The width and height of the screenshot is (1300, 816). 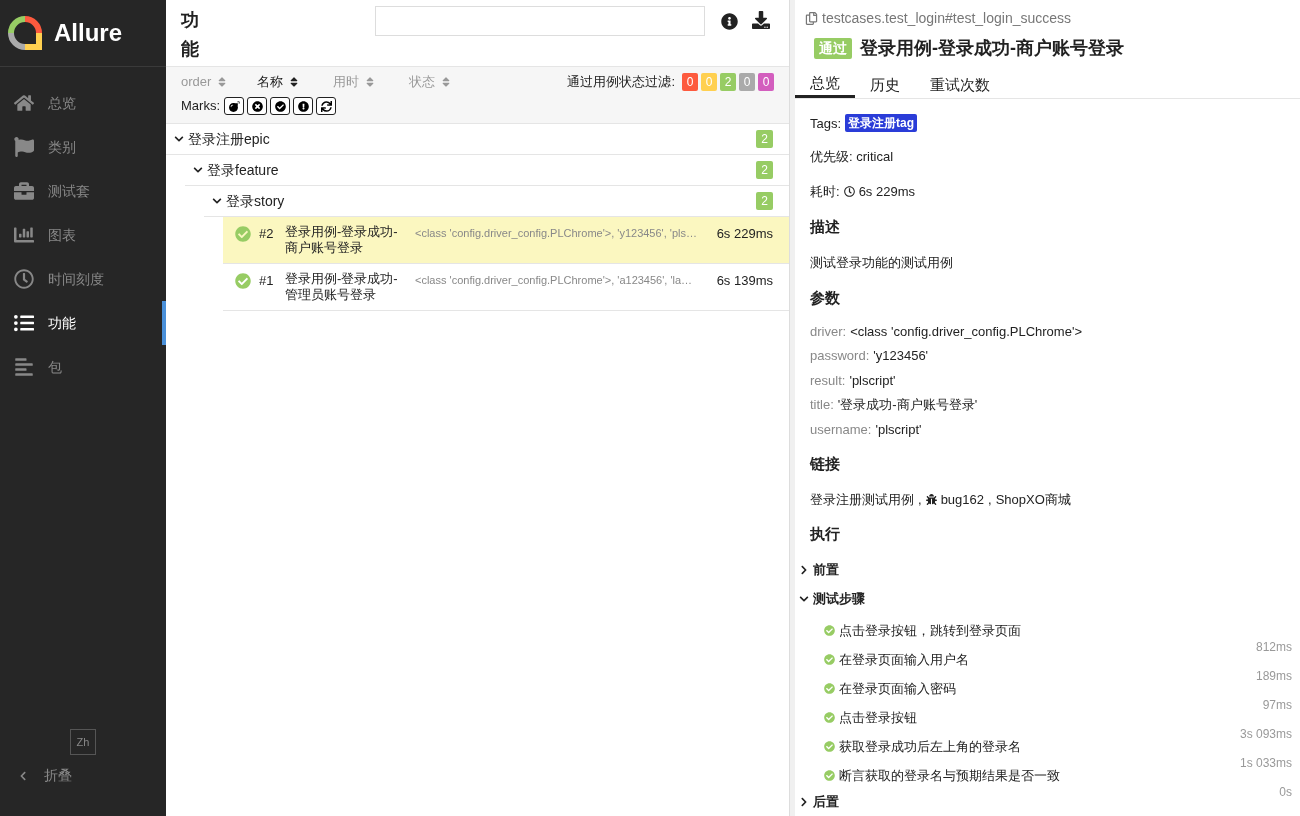 I want to click on parameter-name: username:, so click(x=841, y=429).